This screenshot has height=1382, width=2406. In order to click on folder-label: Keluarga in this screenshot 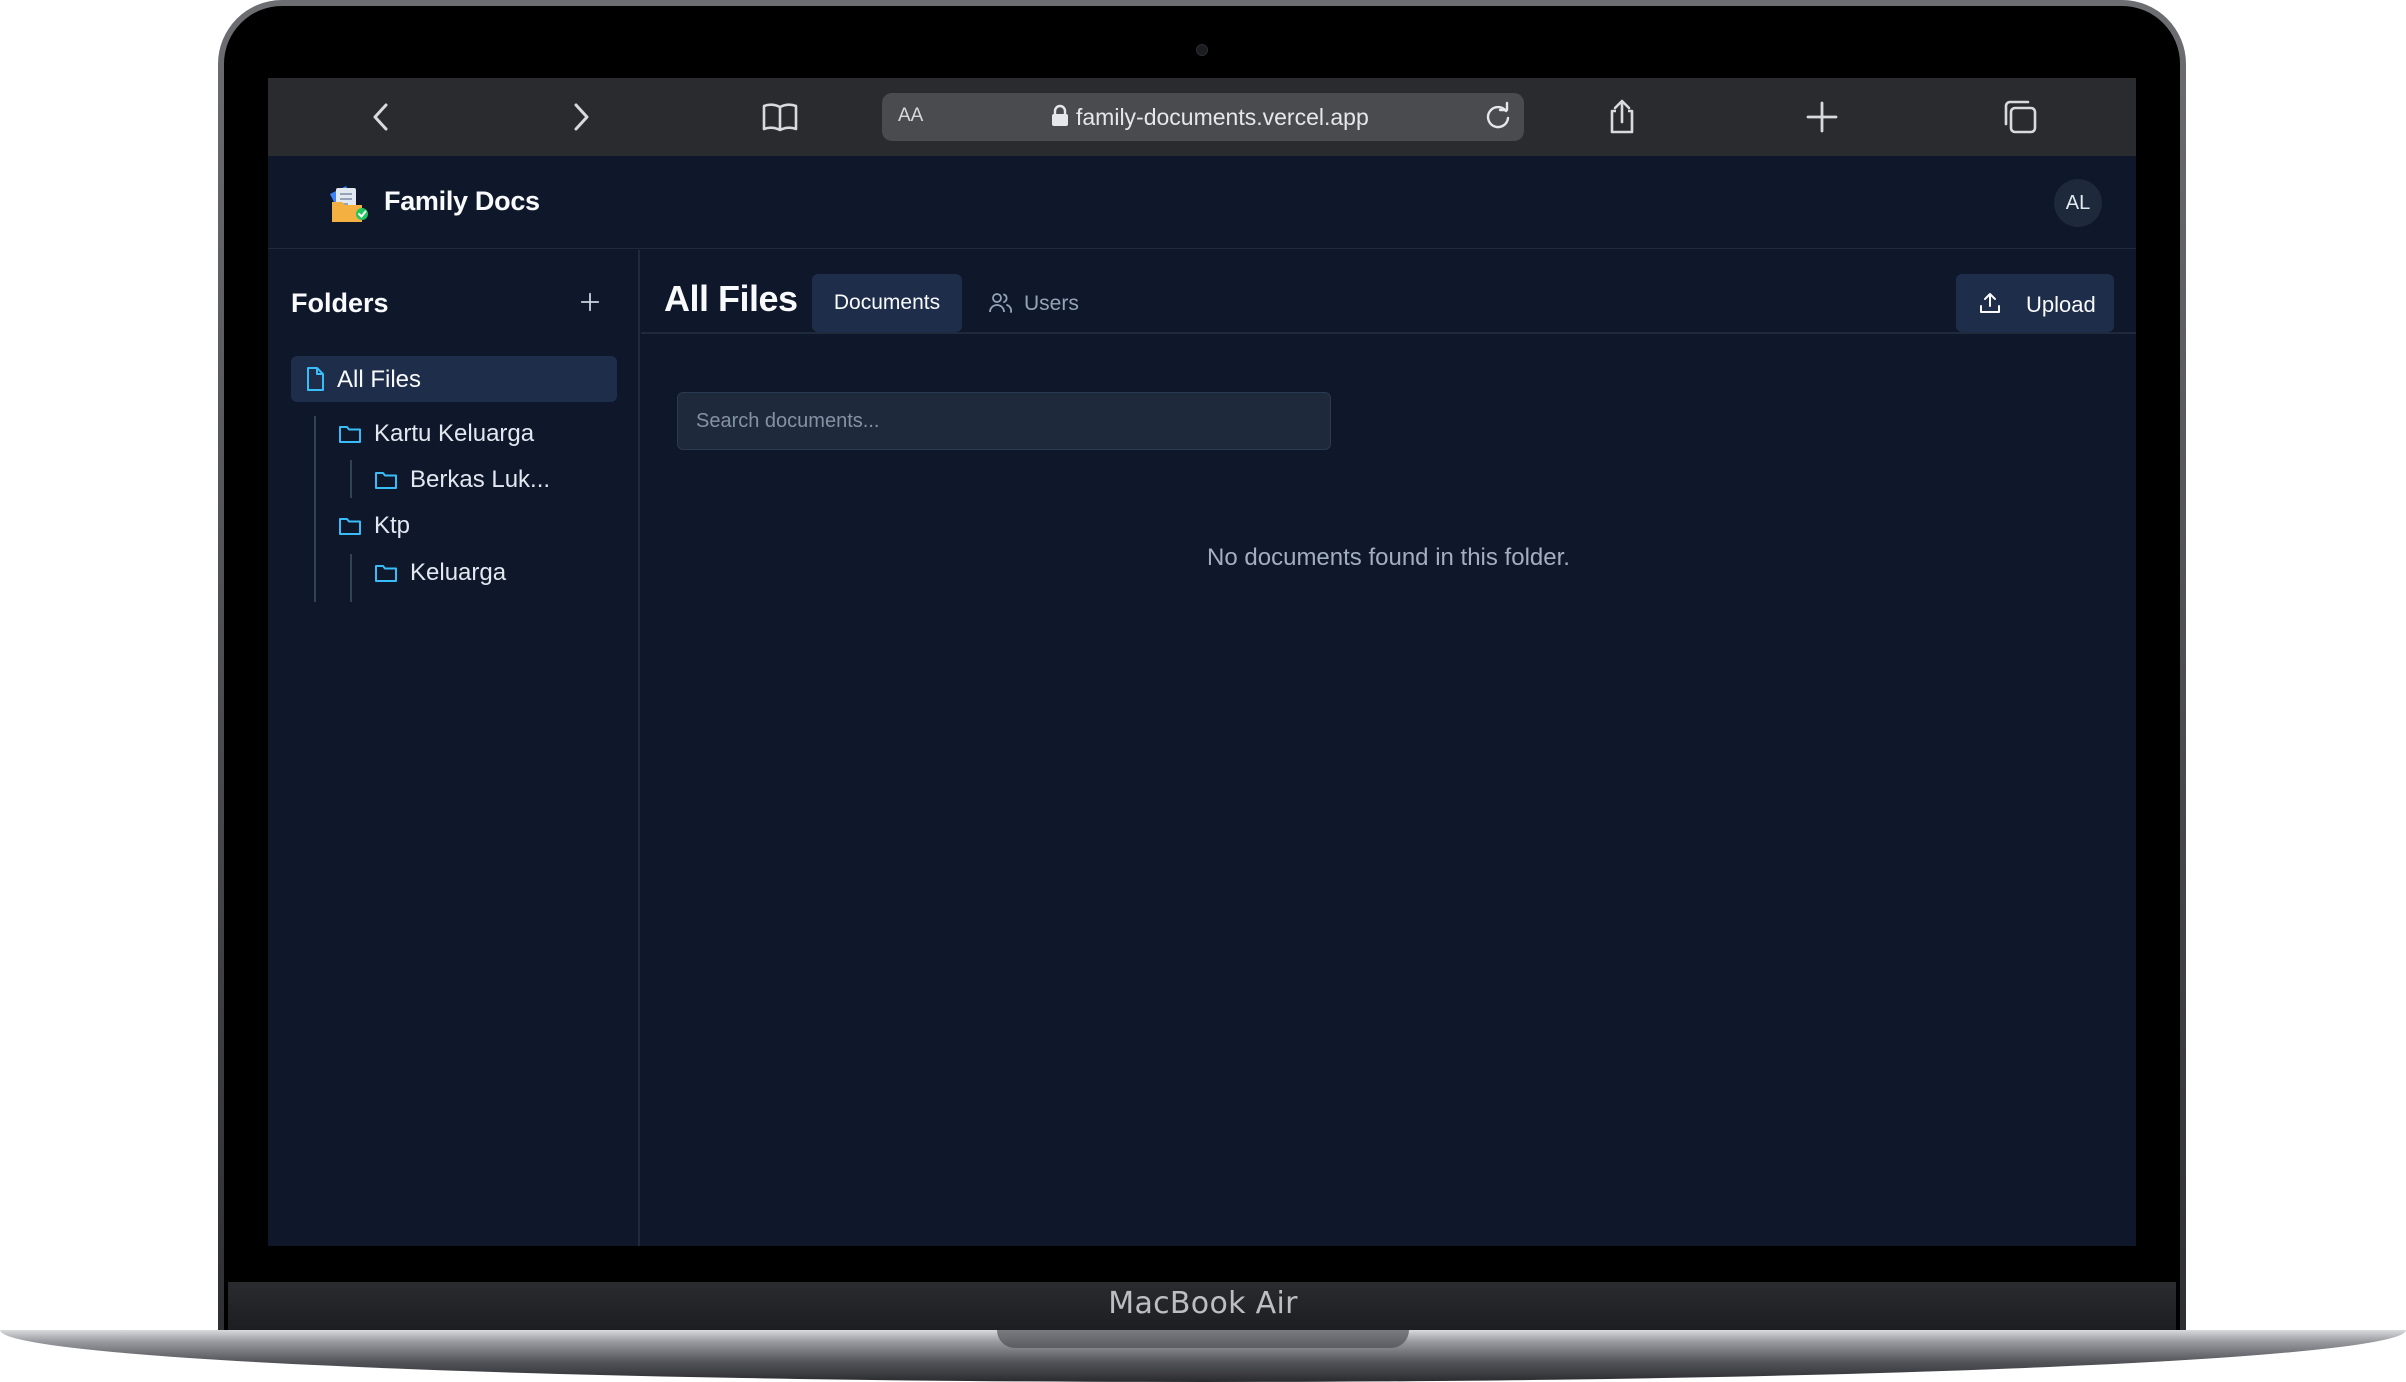, I will do `click(458, 572)`.